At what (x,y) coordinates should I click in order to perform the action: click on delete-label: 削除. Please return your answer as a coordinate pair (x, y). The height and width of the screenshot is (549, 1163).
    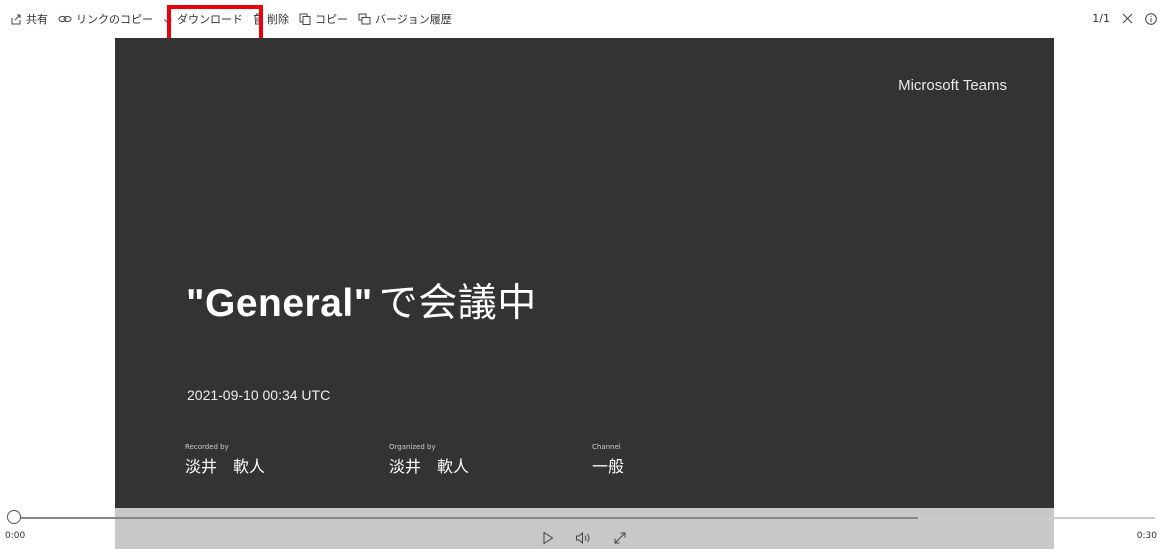
    Looking at the image, I should click on (278, 19).